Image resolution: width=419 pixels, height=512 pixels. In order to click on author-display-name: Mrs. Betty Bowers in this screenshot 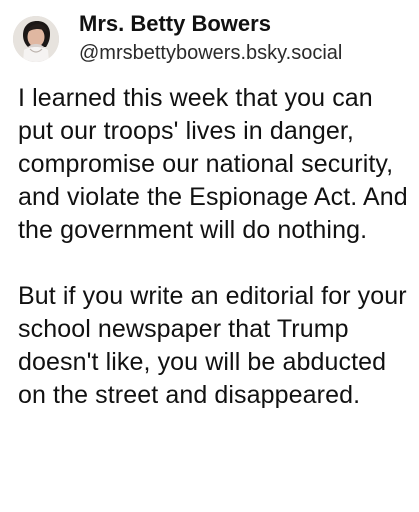, I will do `click(244, 24)`.